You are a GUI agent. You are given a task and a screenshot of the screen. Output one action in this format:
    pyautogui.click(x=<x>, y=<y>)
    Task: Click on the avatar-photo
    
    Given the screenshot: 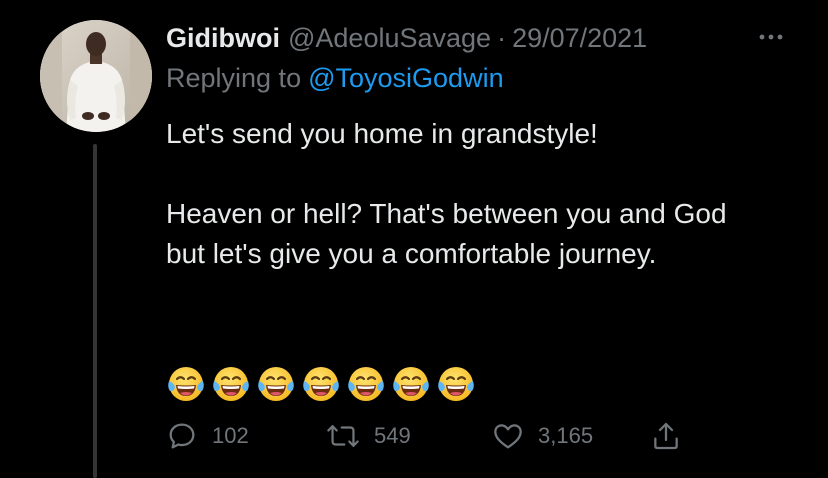 What is the action you would take?
    pyautogui.click(x=96, y=76)
    